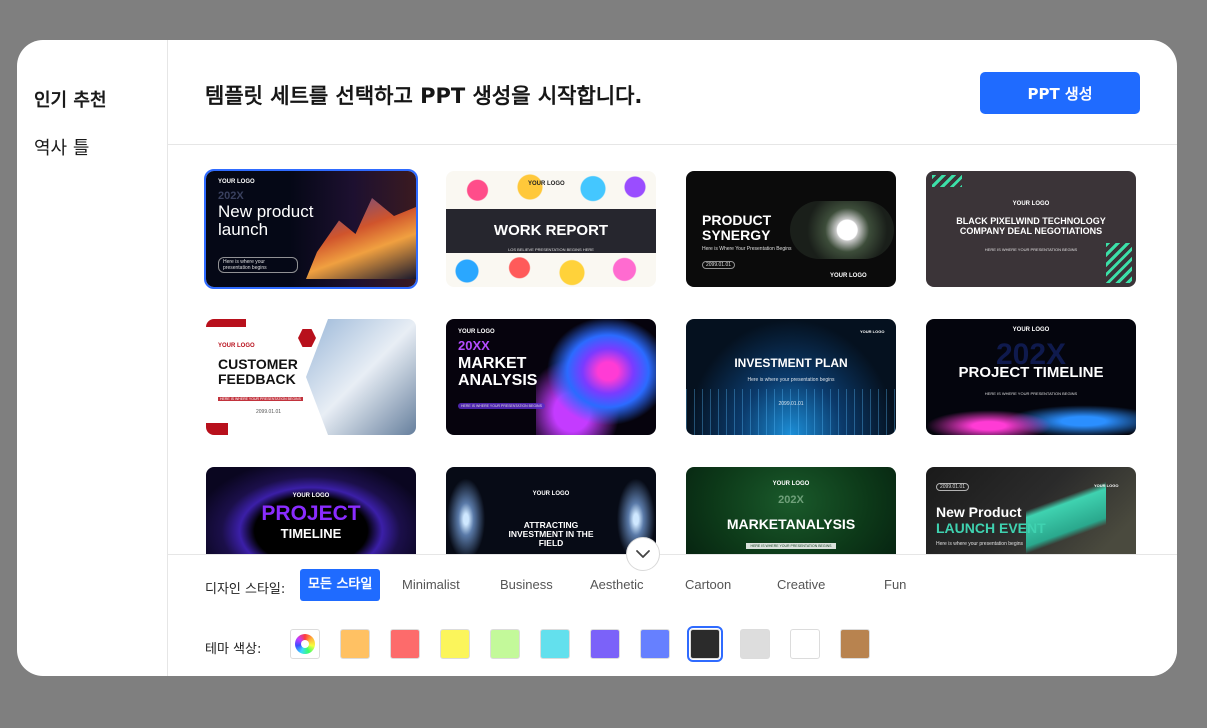 The width and height of the screenshot is (1207, 728). What do you see at coordinates (70, 99) in the screenshot?
I see `sidebar-item-popular: 인기 추천` at bounding box center [70, 99].